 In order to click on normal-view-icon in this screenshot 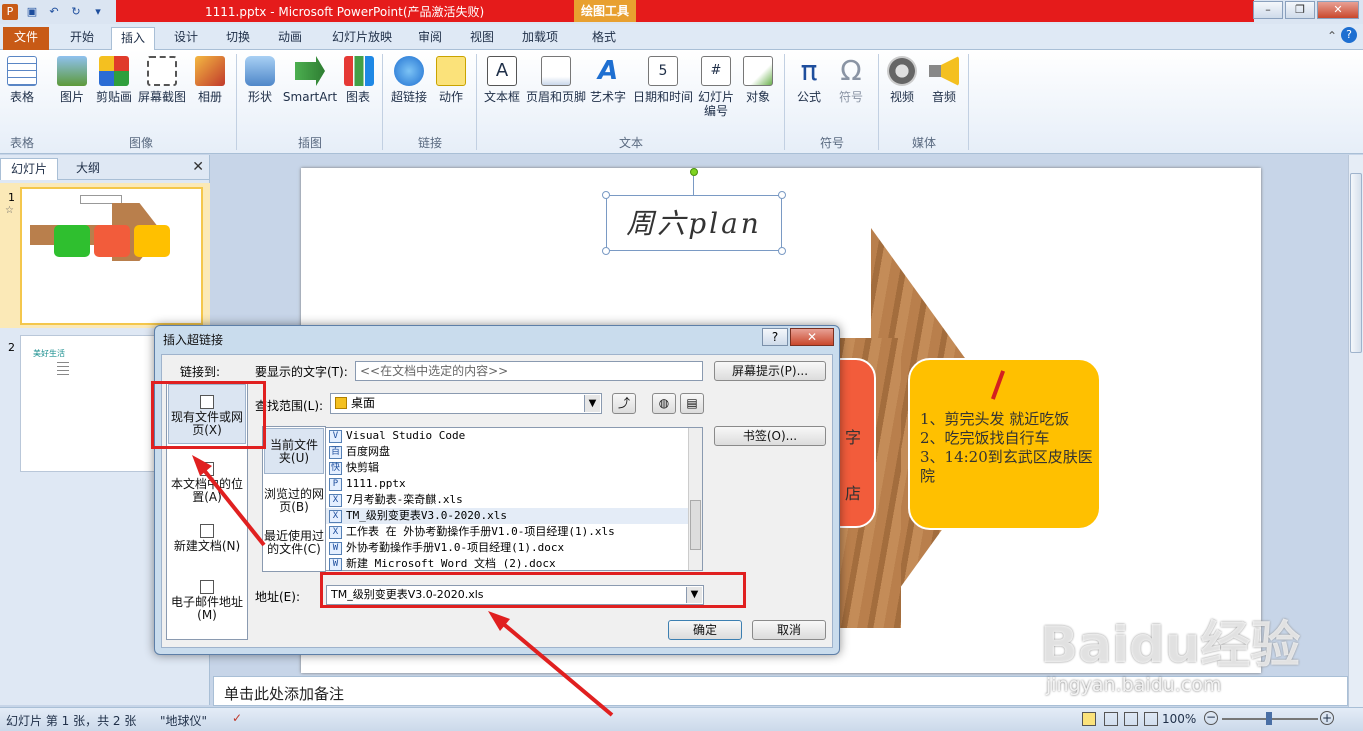, I will do `click(1089, 719)`.